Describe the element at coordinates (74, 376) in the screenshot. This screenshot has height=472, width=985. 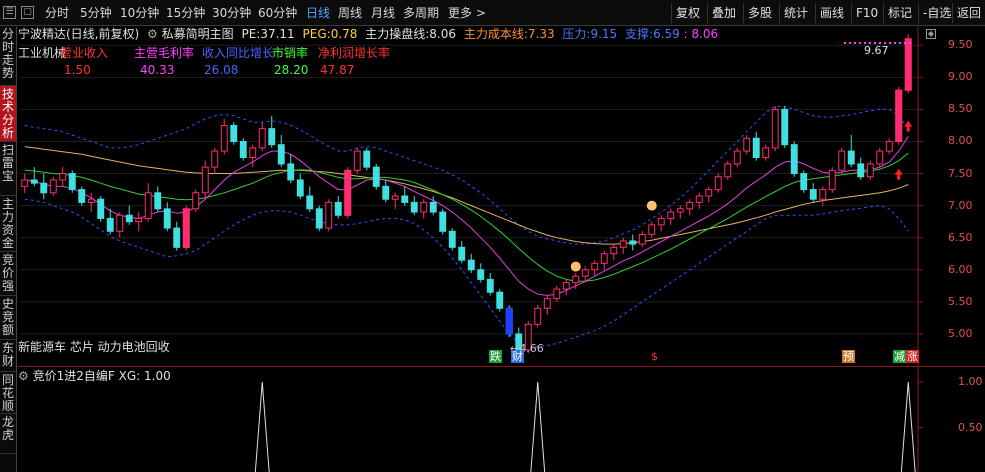
I see `sub-indicator-title: 竞价1进2自编F` at that location.